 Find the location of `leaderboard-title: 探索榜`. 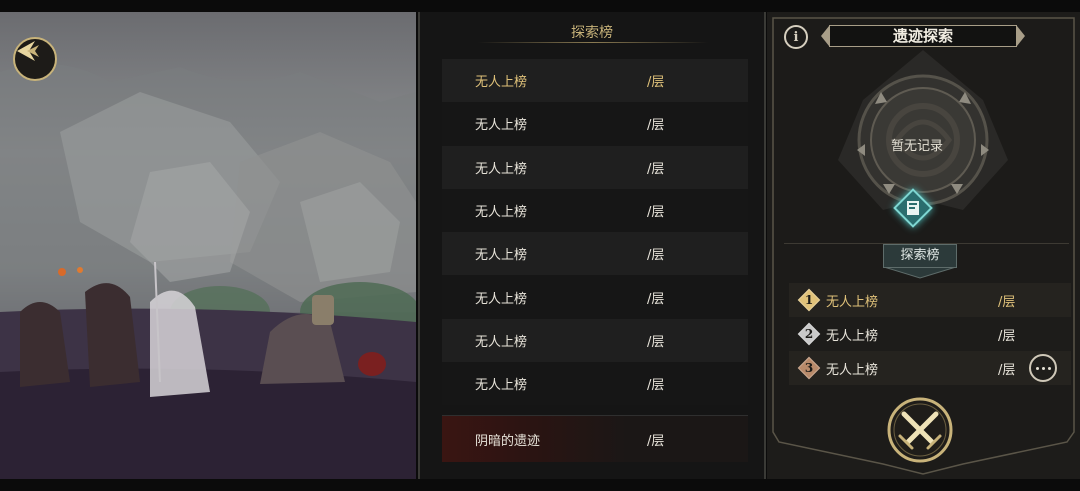

leaderboard-title: 探索榜 is located at coordinates (592, 33).